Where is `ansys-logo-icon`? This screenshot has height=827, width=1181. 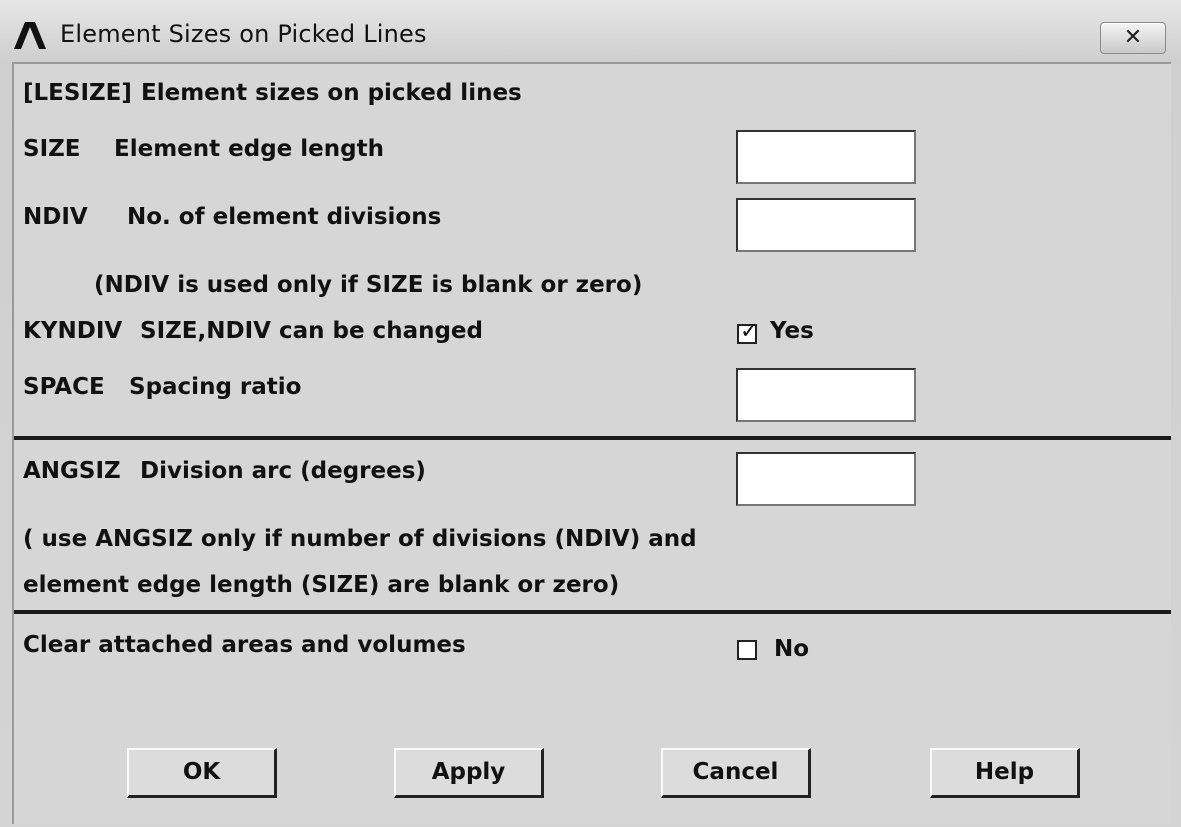
ansys-logo-icon is located at coordinates (30, 35).